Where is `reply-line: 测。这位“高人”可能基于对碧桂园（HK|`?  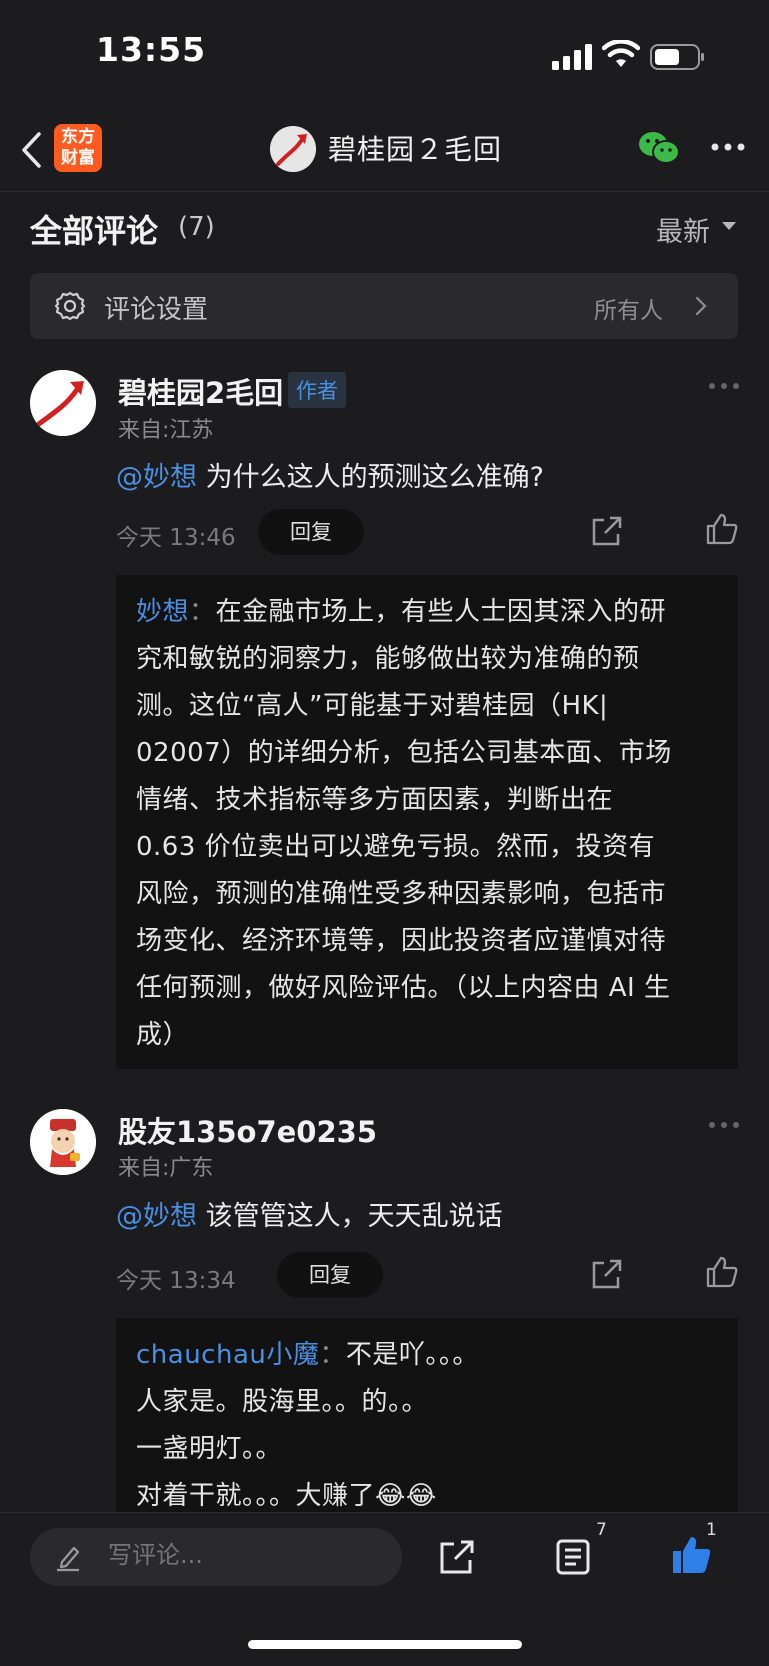 reply-line: 测。这位“高人”可能基于对碧桂园（HK| is located at coordinates (372, 706).